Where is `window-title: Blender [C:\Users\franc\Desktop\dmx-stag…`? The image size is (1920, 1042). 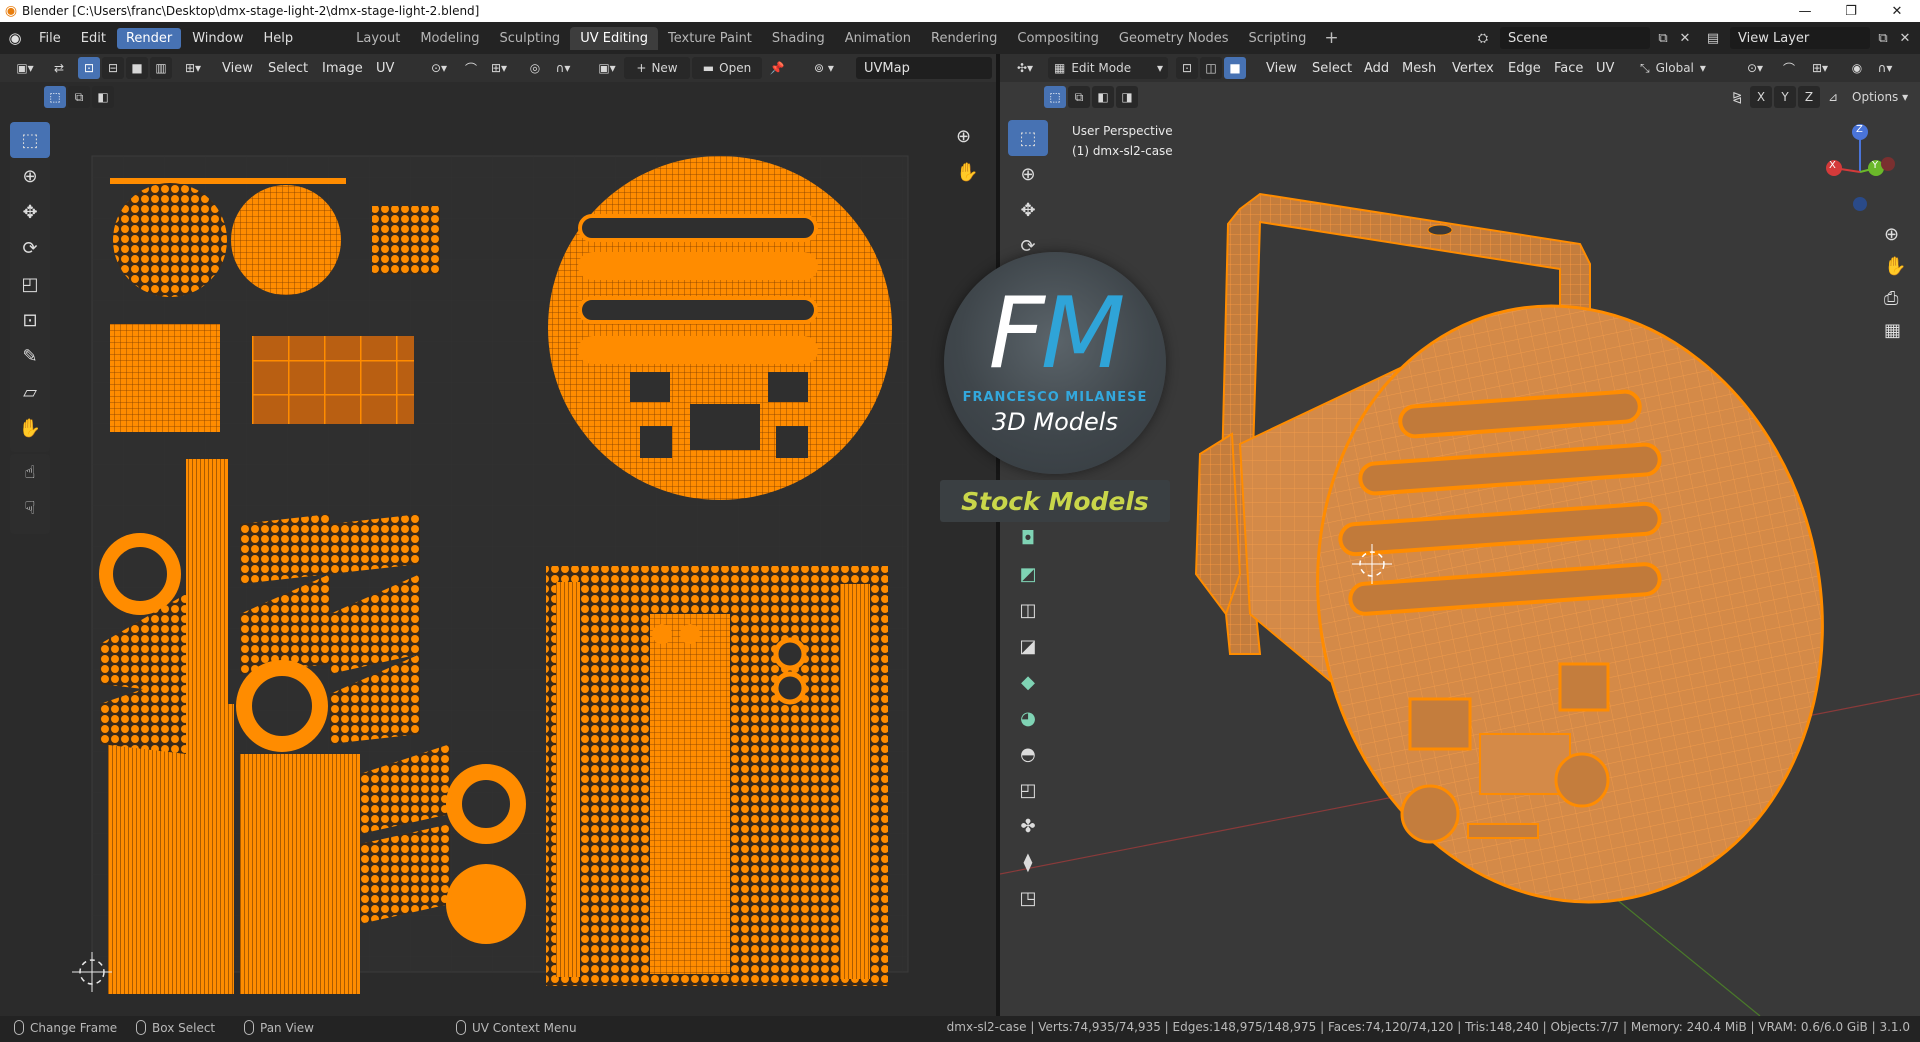
window-title: Blender [C:\Users\franc\Desktop\dmx-stag… is located at coordinates (251, 11).